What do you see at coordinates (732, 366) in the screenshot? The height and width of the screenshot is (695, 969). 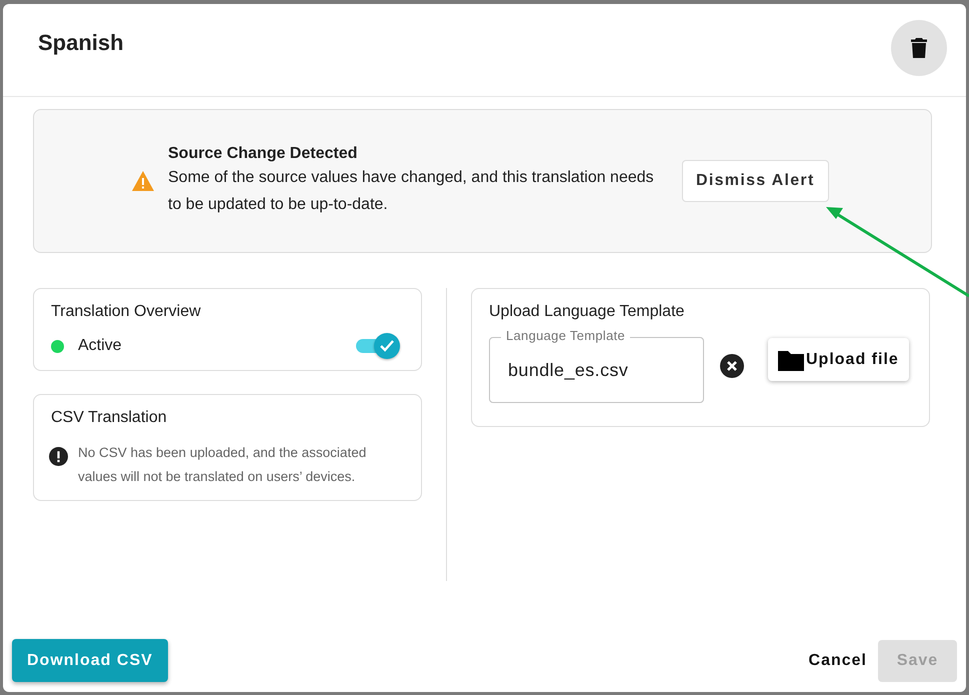 I see `clear-icon` at bounding box center [732, 366].